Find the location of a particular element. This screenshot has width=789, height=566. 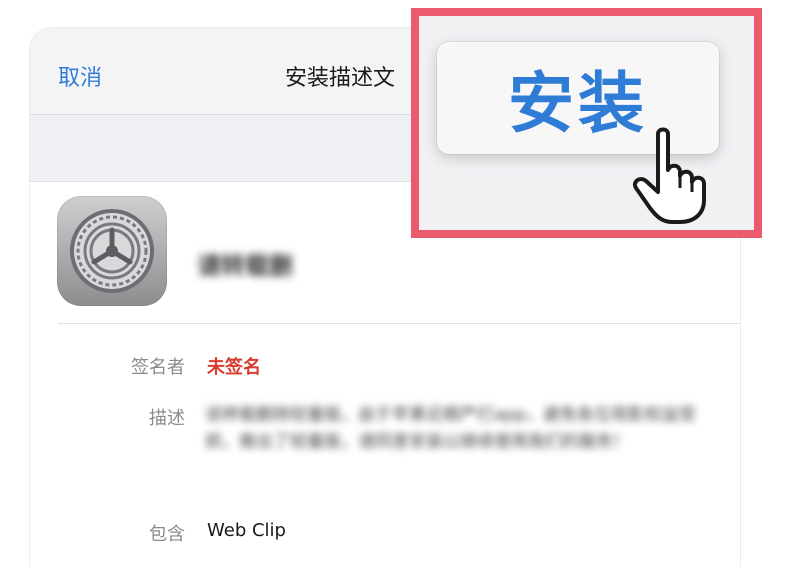

signer-value: 未签名 is located at coordinates (234, 367).